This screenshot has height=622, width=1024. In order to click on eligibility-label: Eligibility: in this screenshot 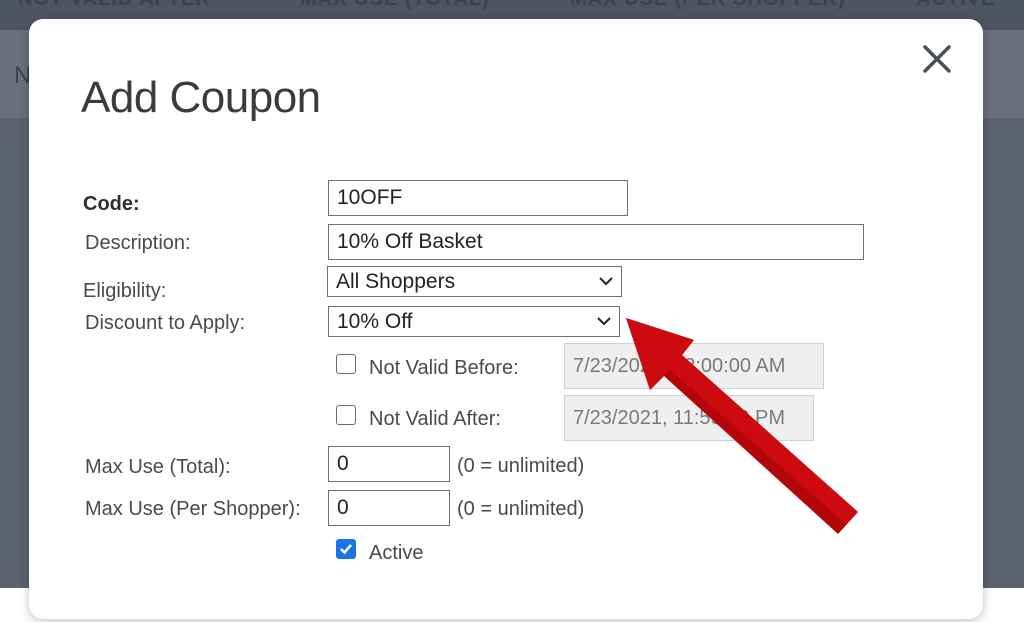, I will do `click(125, 291)`.